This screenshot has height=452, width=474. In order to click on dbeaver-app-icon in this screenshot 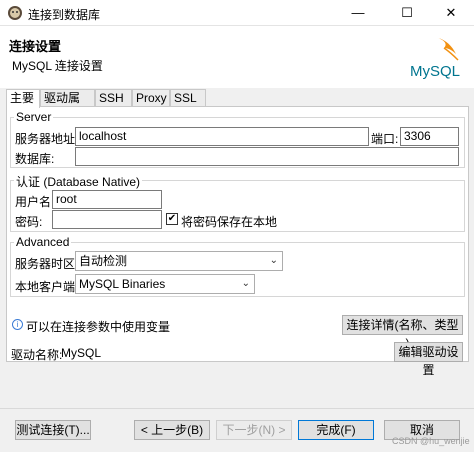, I will do `click(15, 13)`.